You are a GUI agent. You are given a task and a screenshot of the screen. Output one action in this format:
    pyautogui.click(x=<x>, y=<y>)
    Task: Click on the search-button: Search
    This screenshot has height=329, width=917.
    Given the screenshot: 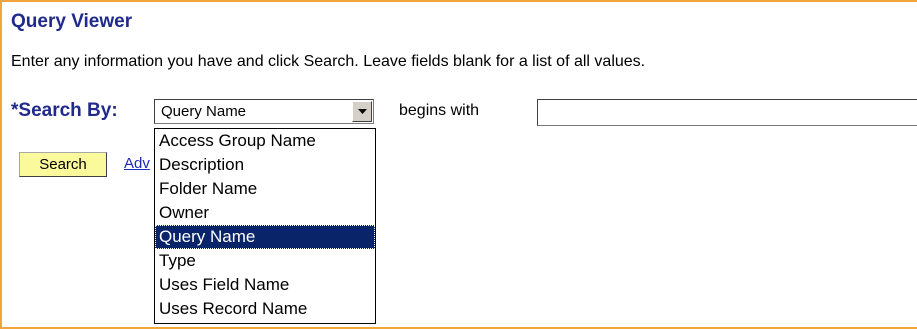 What is the action you would take?
    pyautogui.click(x=63, y=164)
    